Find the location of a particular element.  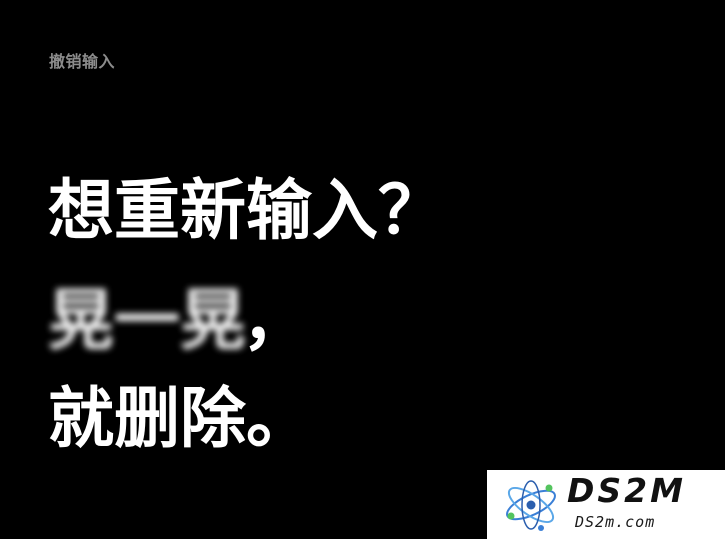

headline-comma: ， is located at coordinates (275, 320).